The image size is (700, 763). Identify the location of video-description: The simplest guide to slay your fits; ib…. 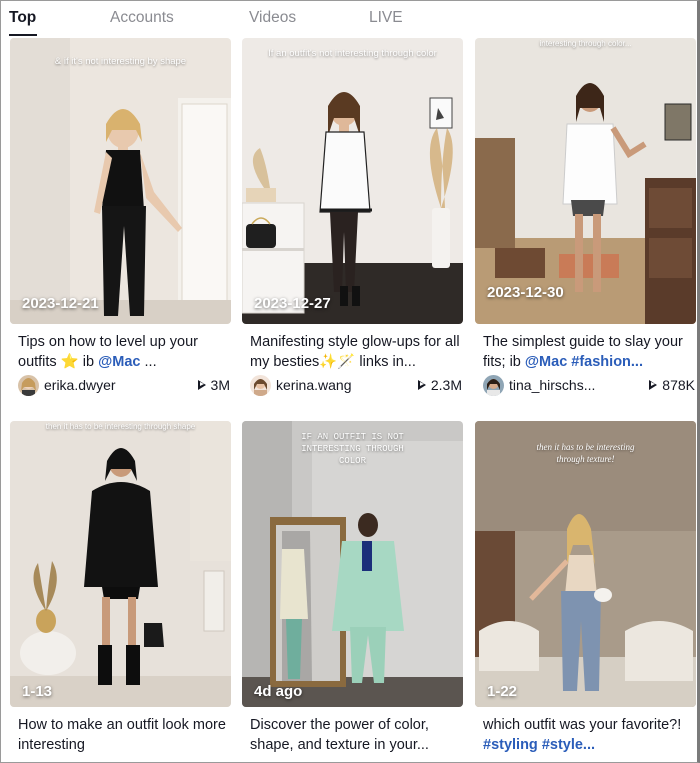
(589, 352).